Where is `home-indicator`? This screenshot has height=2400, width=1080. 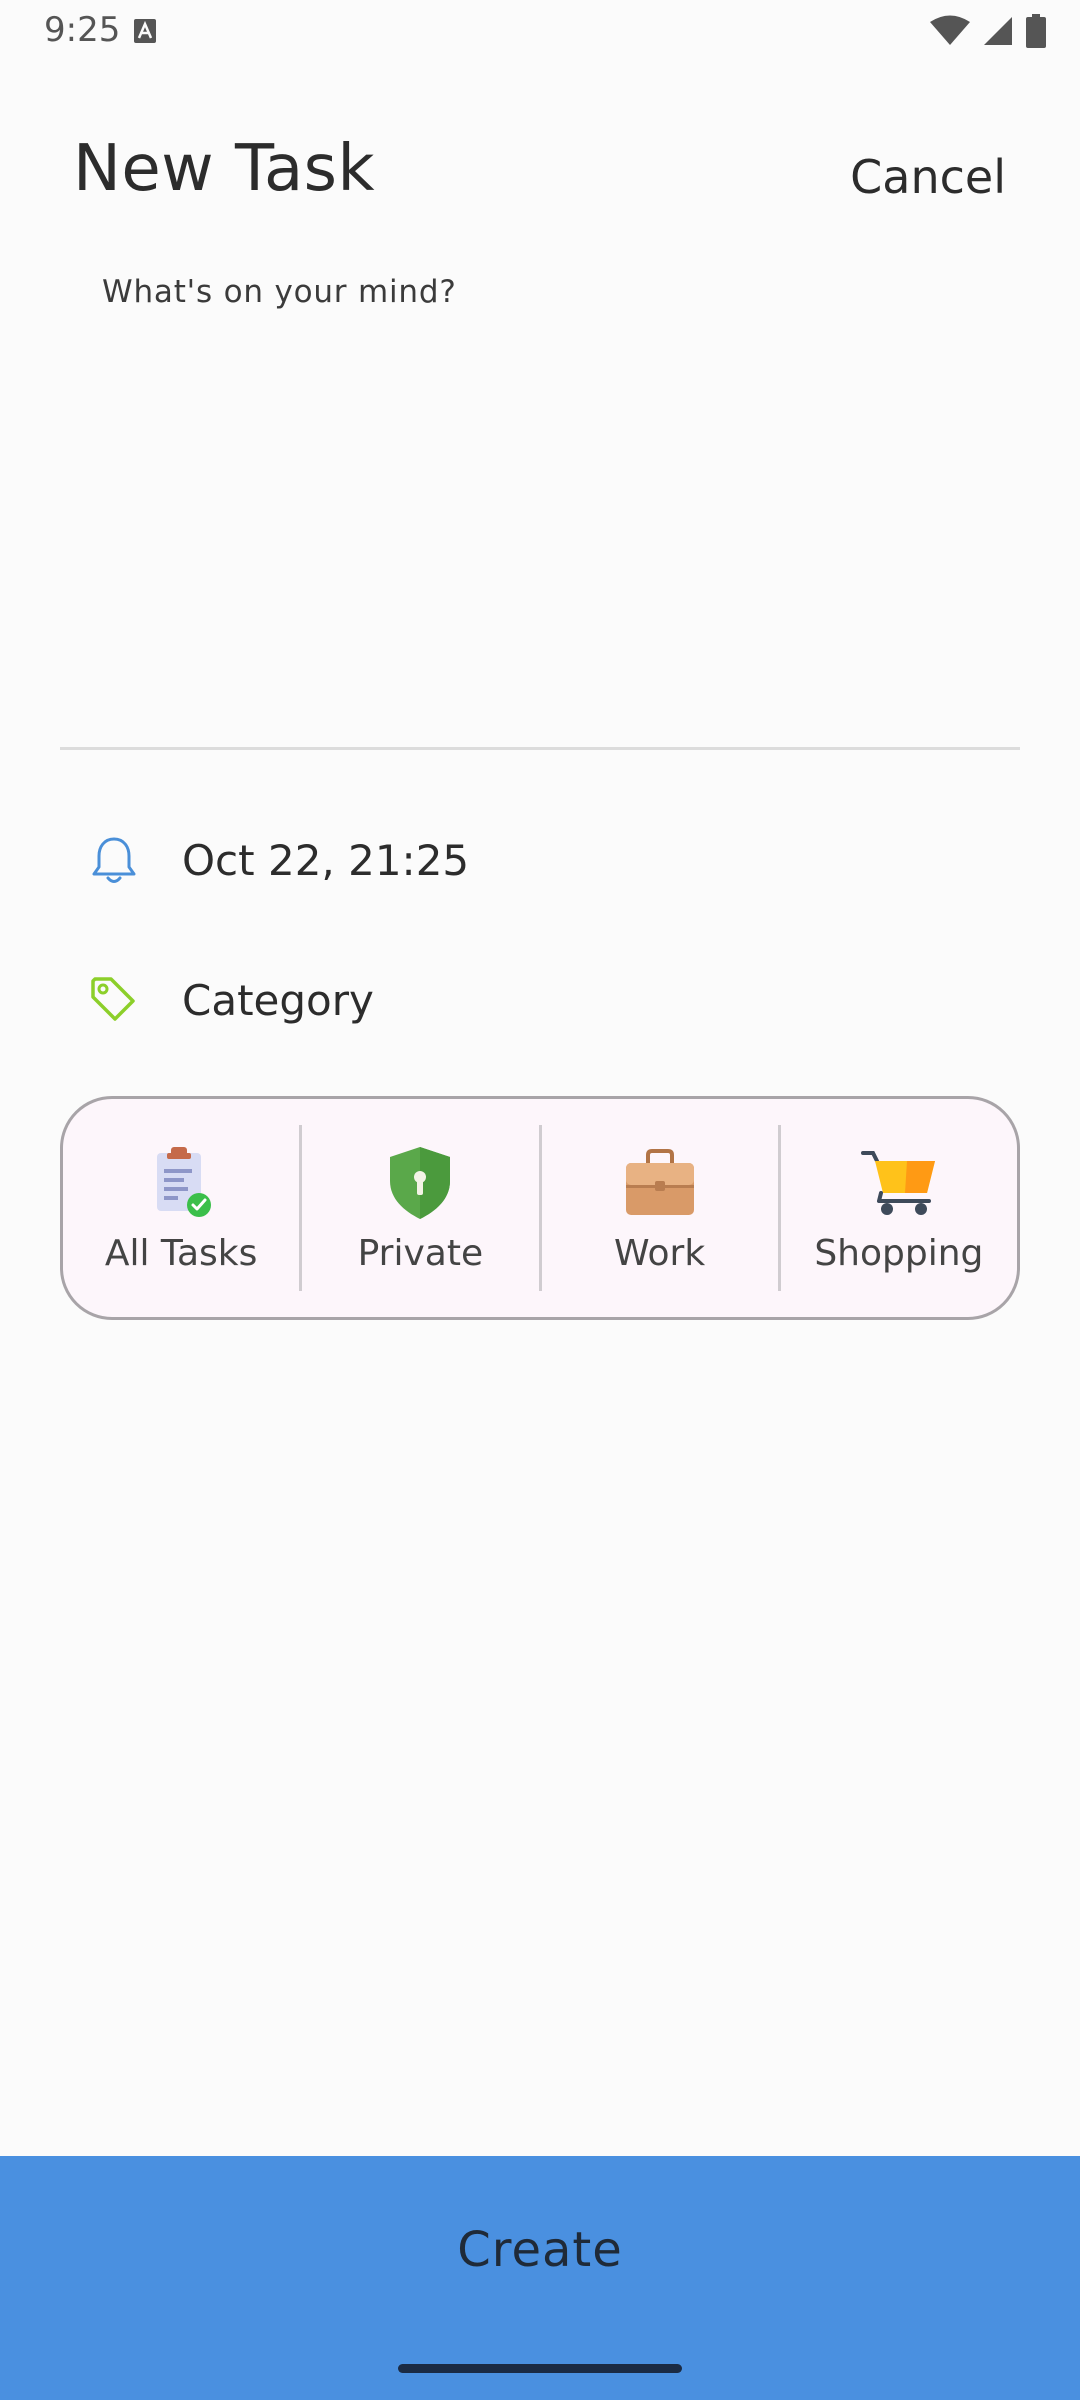
home-indicator is located at coordinates (540, 2368).